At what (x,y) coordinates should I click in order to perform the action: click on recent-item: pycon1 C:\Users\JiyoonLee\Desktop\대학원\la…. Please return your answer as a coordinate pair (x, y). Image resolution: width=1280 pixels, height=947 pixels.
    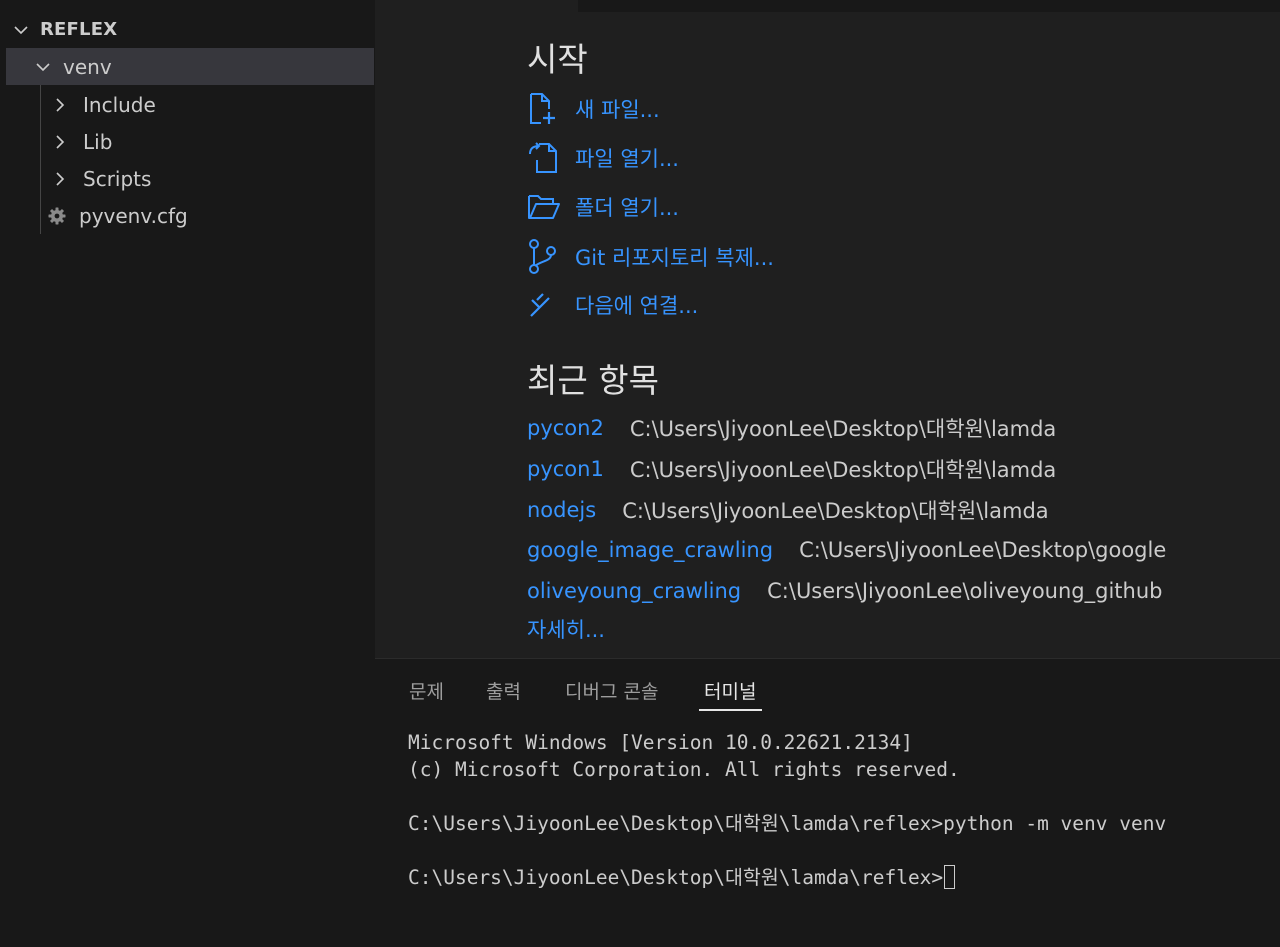
    Looking at the image, I should click on (791, 469).